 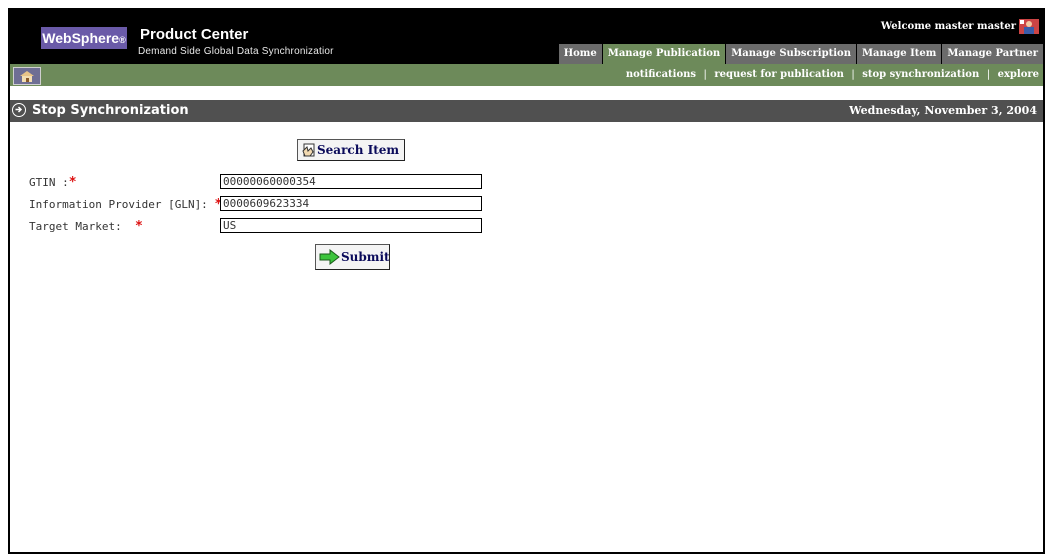 What do you see at coordinates (122, 40) in the screenshot?
I see `brand-mark: ®` at bounding box center [122, 40].